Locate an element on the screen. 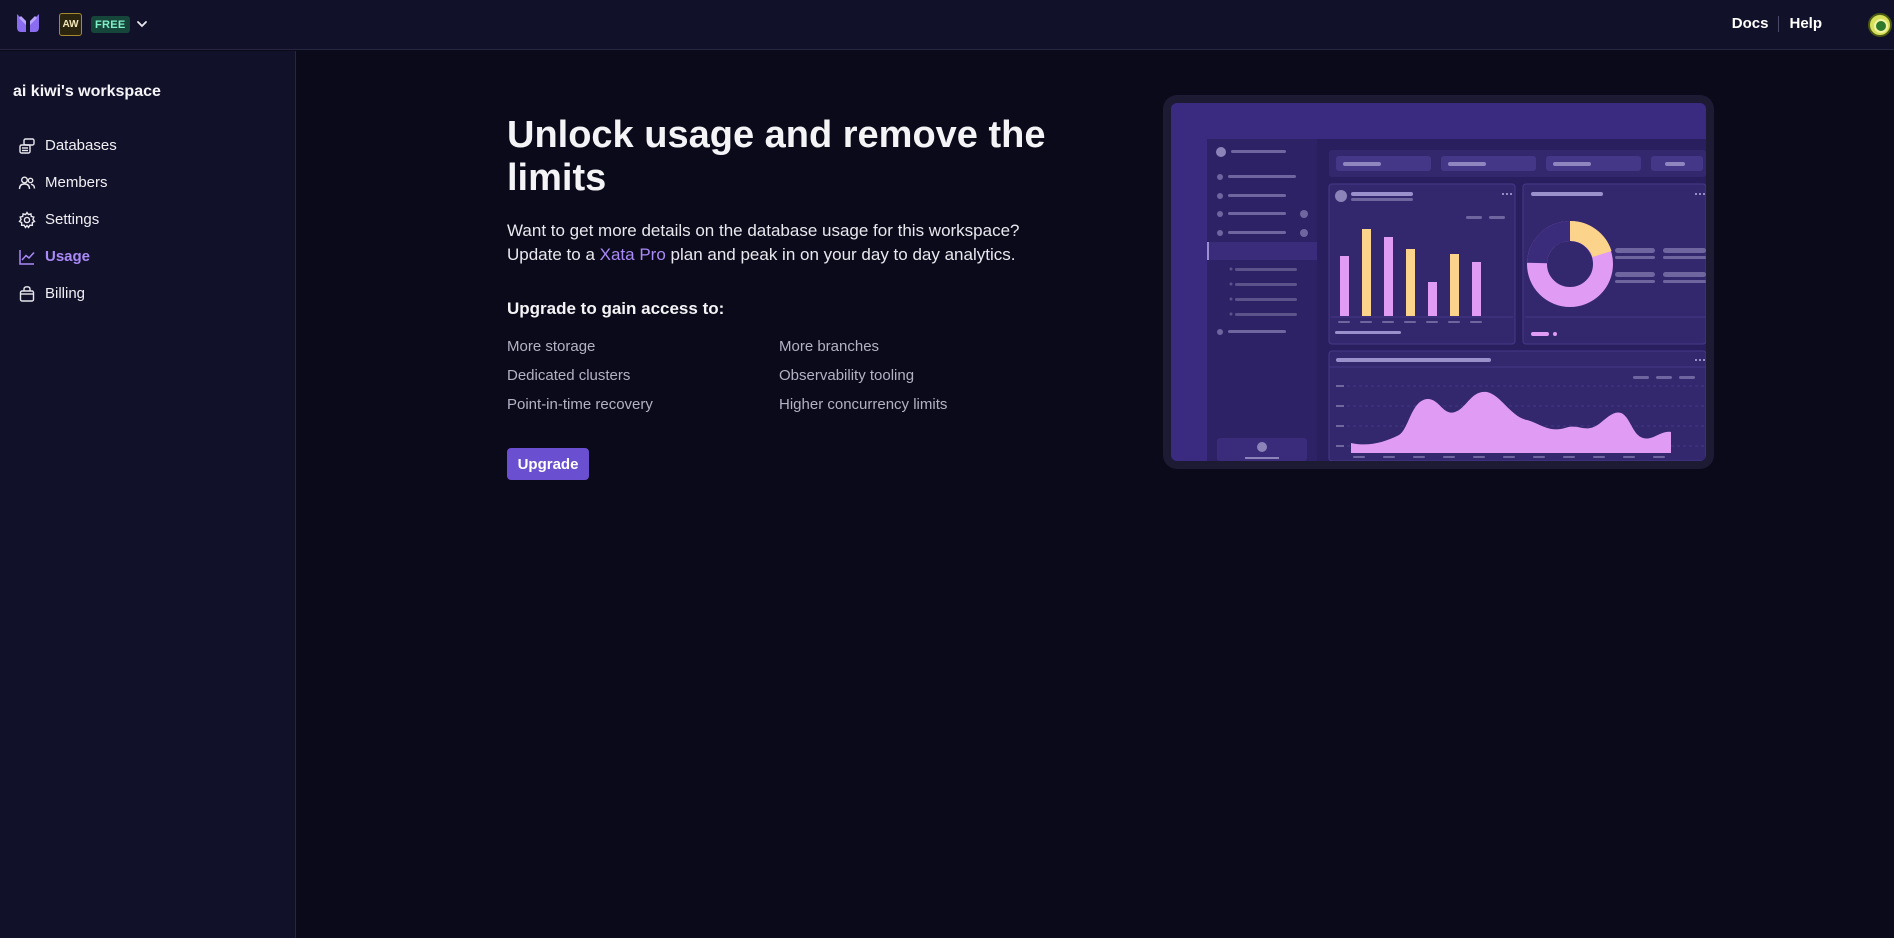 This screenshot has width=1894, height=938. page-title: Unlock usage and remove the limits is located at coordinates (776, 156).